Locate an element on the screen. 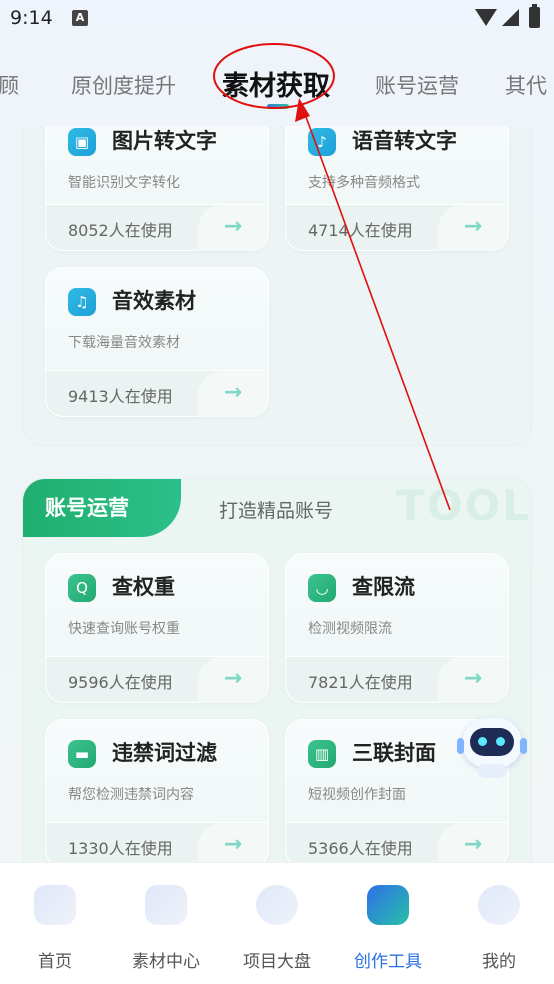 This screenshot has width=554, height=984. card-subtitle: 支持多种音频格式 is located at coordinates (364, 183).